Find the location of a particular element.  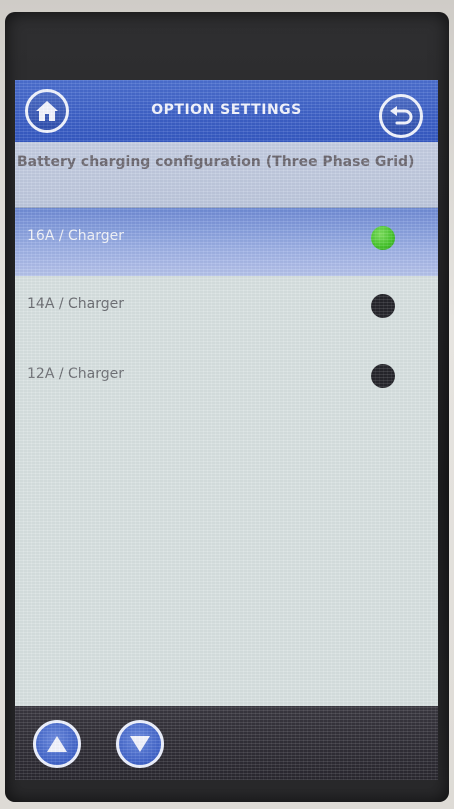

option-16a: 16A / Charger is located at coordinates (226, 242).